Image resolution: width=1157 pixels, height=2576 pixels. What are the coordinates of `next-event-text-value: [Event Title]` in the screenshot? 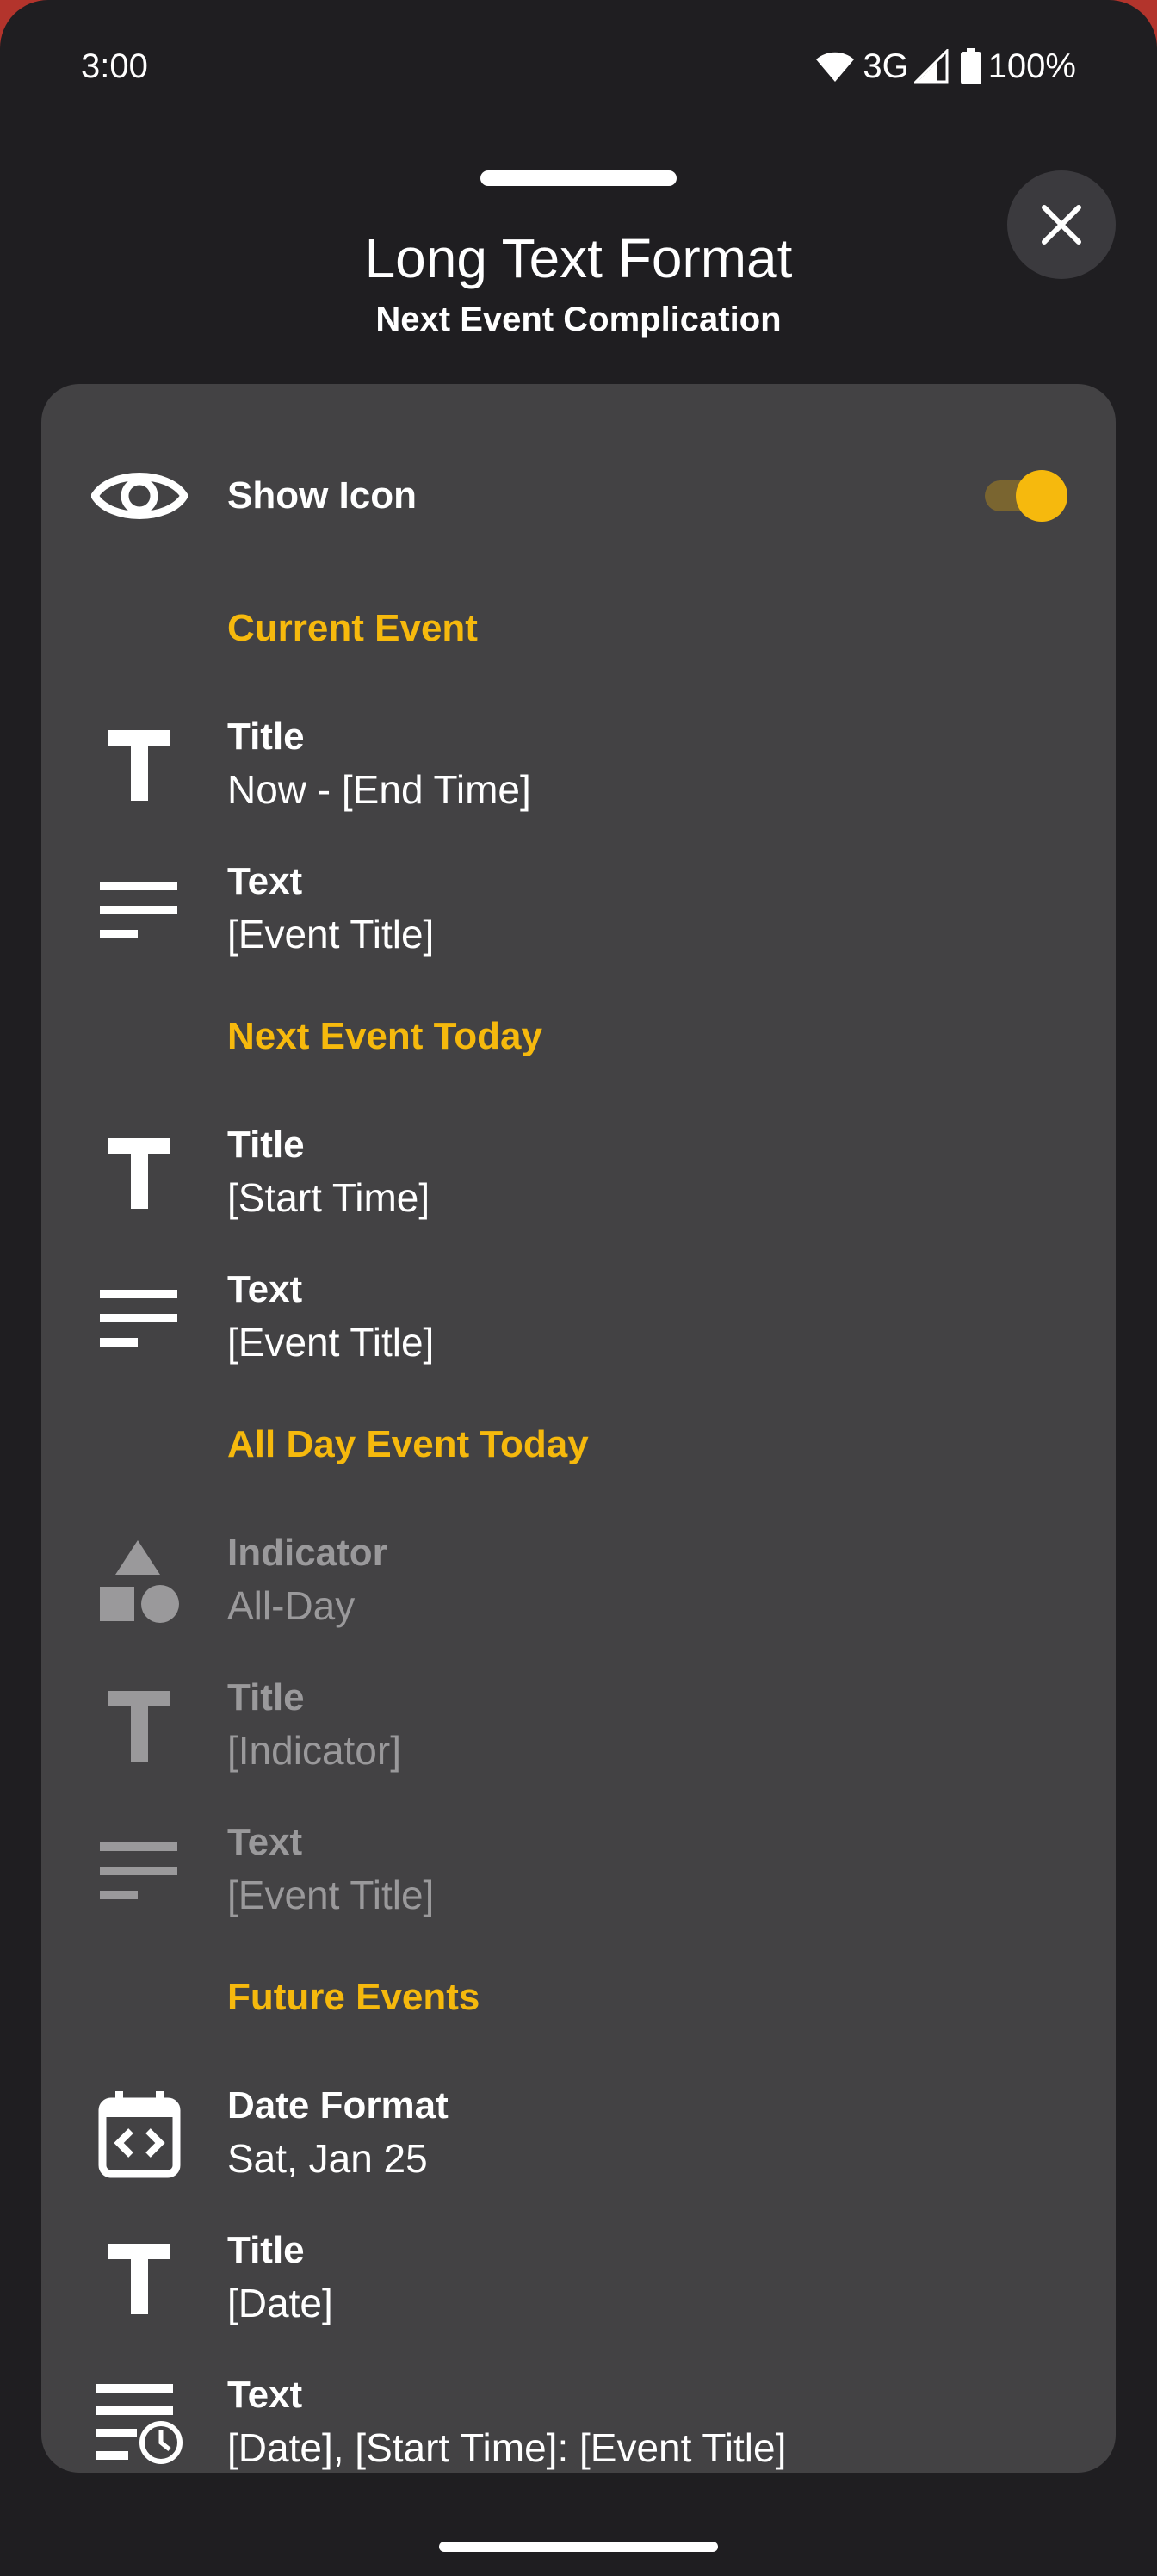 It's located at (331, 1343).